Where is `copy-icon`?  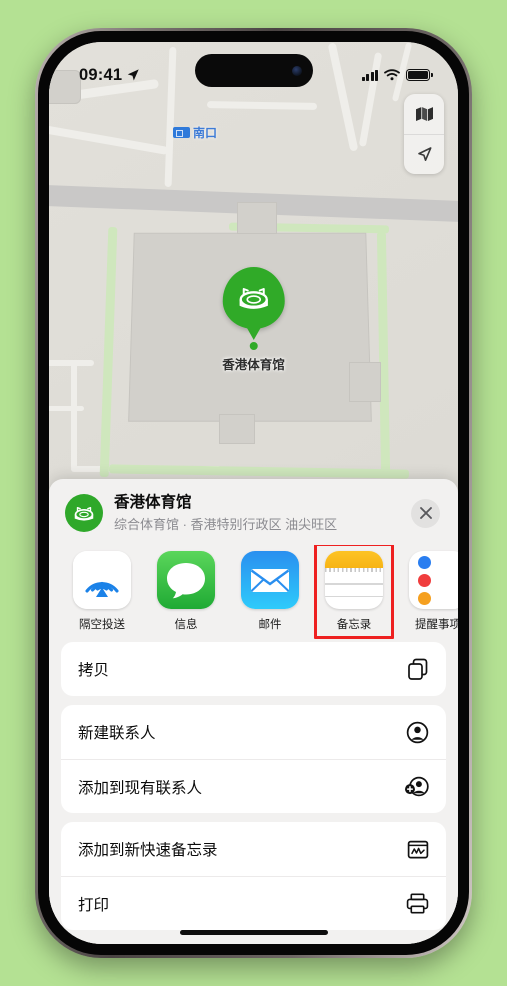
copy-icon is located at coordinates (416, 669).